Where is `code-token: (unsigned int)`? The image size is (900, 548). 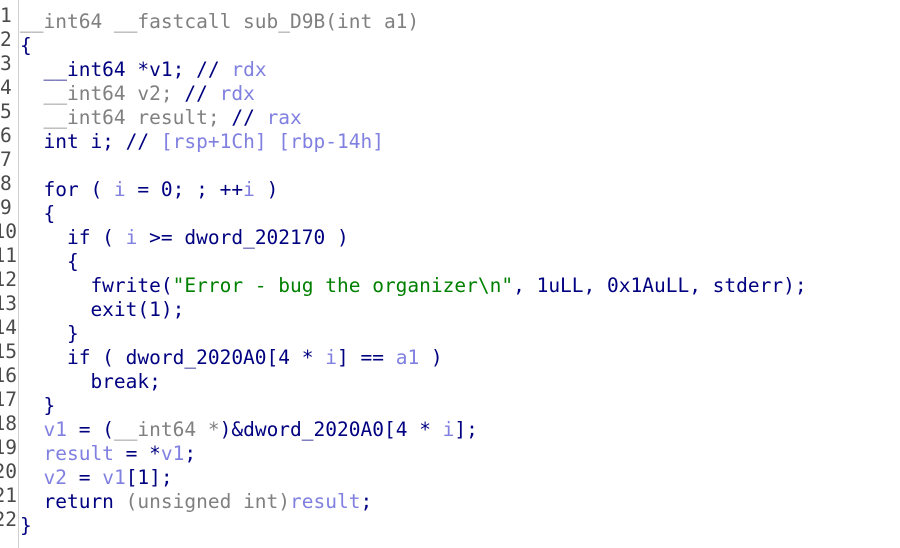
code-token: (unsigned int) is located at coordinates (208, 501).